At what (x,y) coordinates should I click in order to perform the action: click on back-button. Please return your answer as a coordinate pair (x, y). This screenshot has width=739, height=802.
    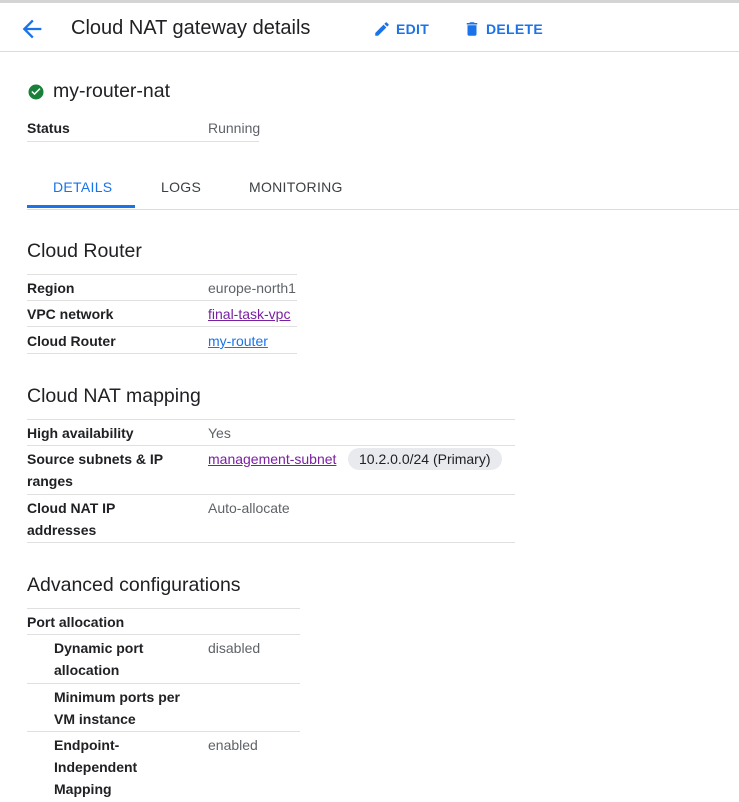
    Looking at the image, I should click on (32, 29).